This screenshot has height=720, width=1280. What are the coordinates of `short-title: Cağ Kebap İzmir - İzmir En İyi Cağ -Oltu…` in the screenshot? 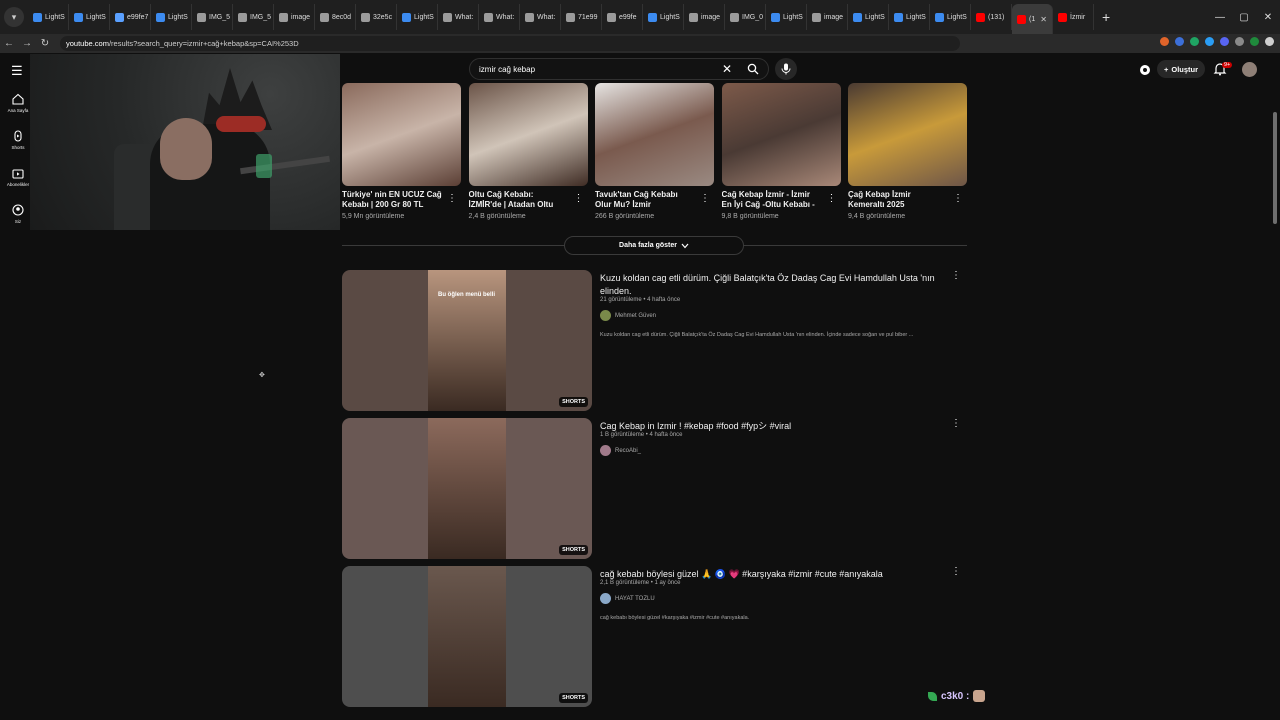 It's located at (772, 200).